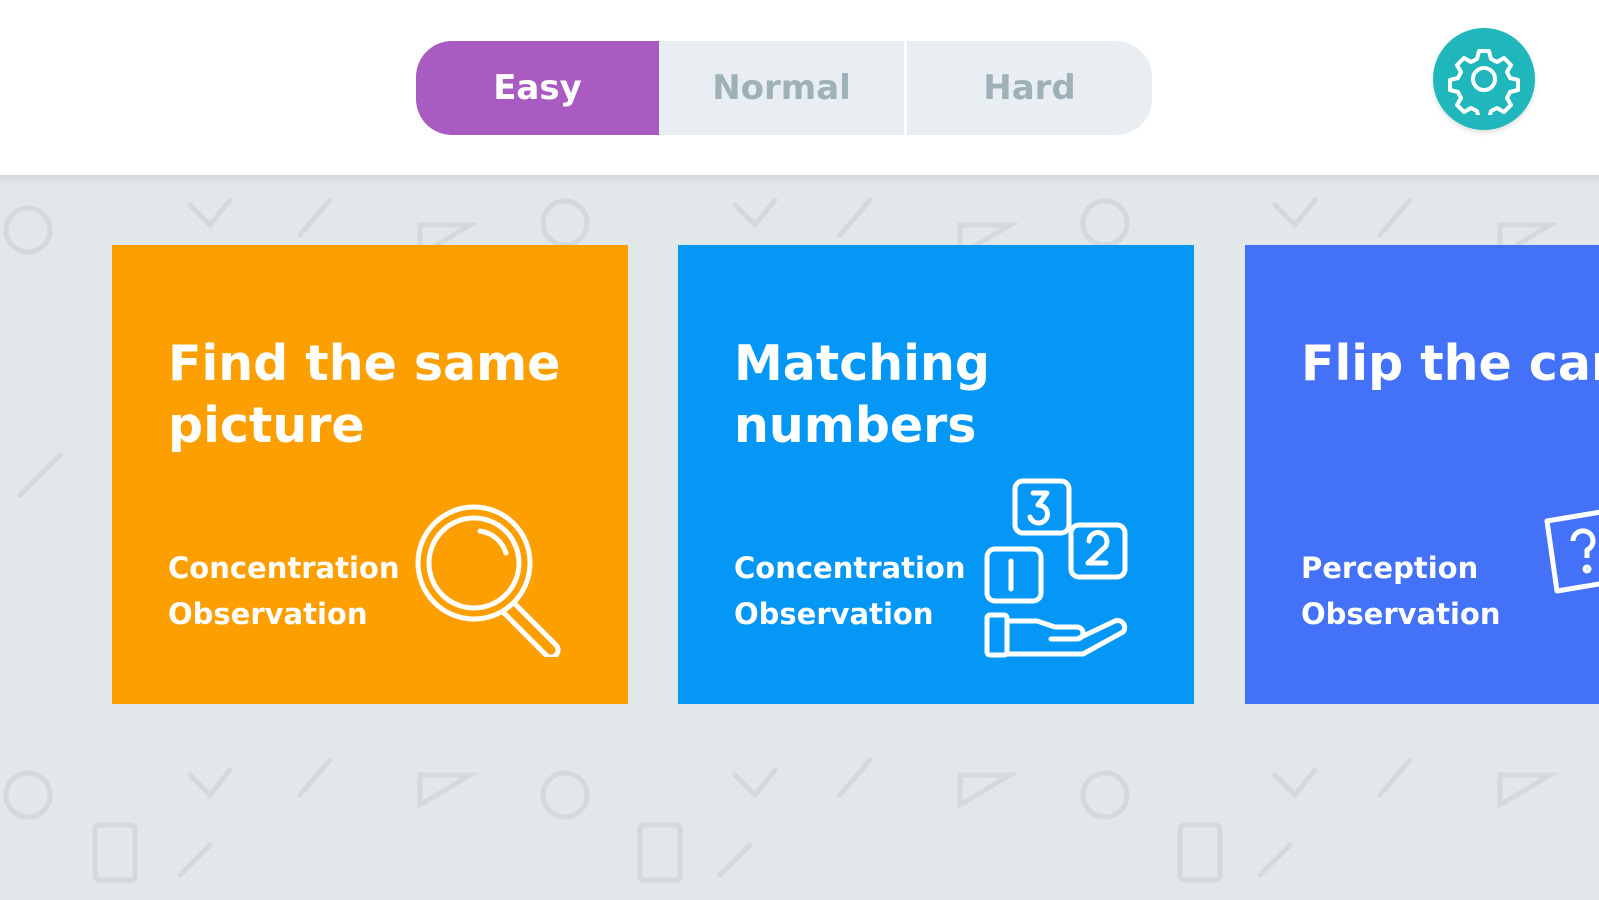  I want to click on game-title: Matching numbers, so click(862, 394).